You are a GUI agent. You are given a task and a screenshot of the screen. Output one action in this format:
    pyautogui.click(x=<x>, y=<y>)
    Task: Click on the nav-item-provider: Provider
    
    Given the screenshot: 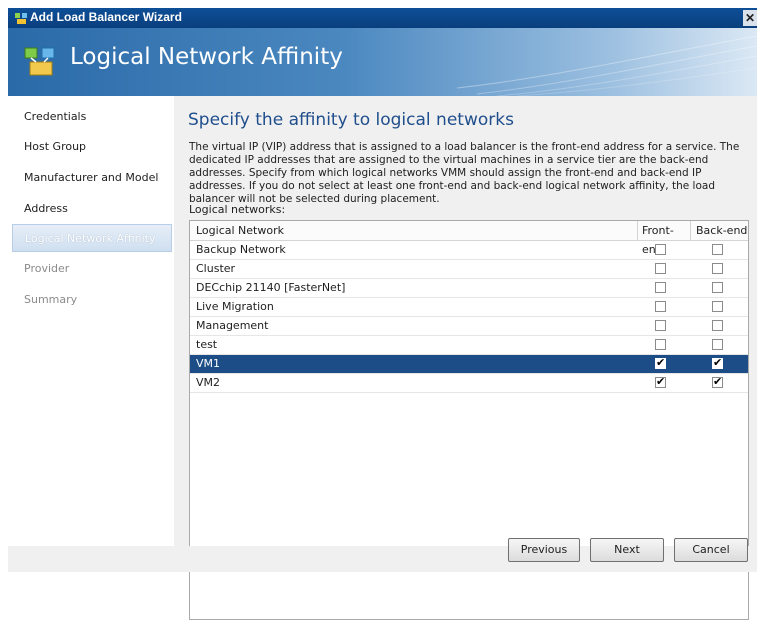 What is the action you would take?
    pyautogui.click(x=47, y=268)
    